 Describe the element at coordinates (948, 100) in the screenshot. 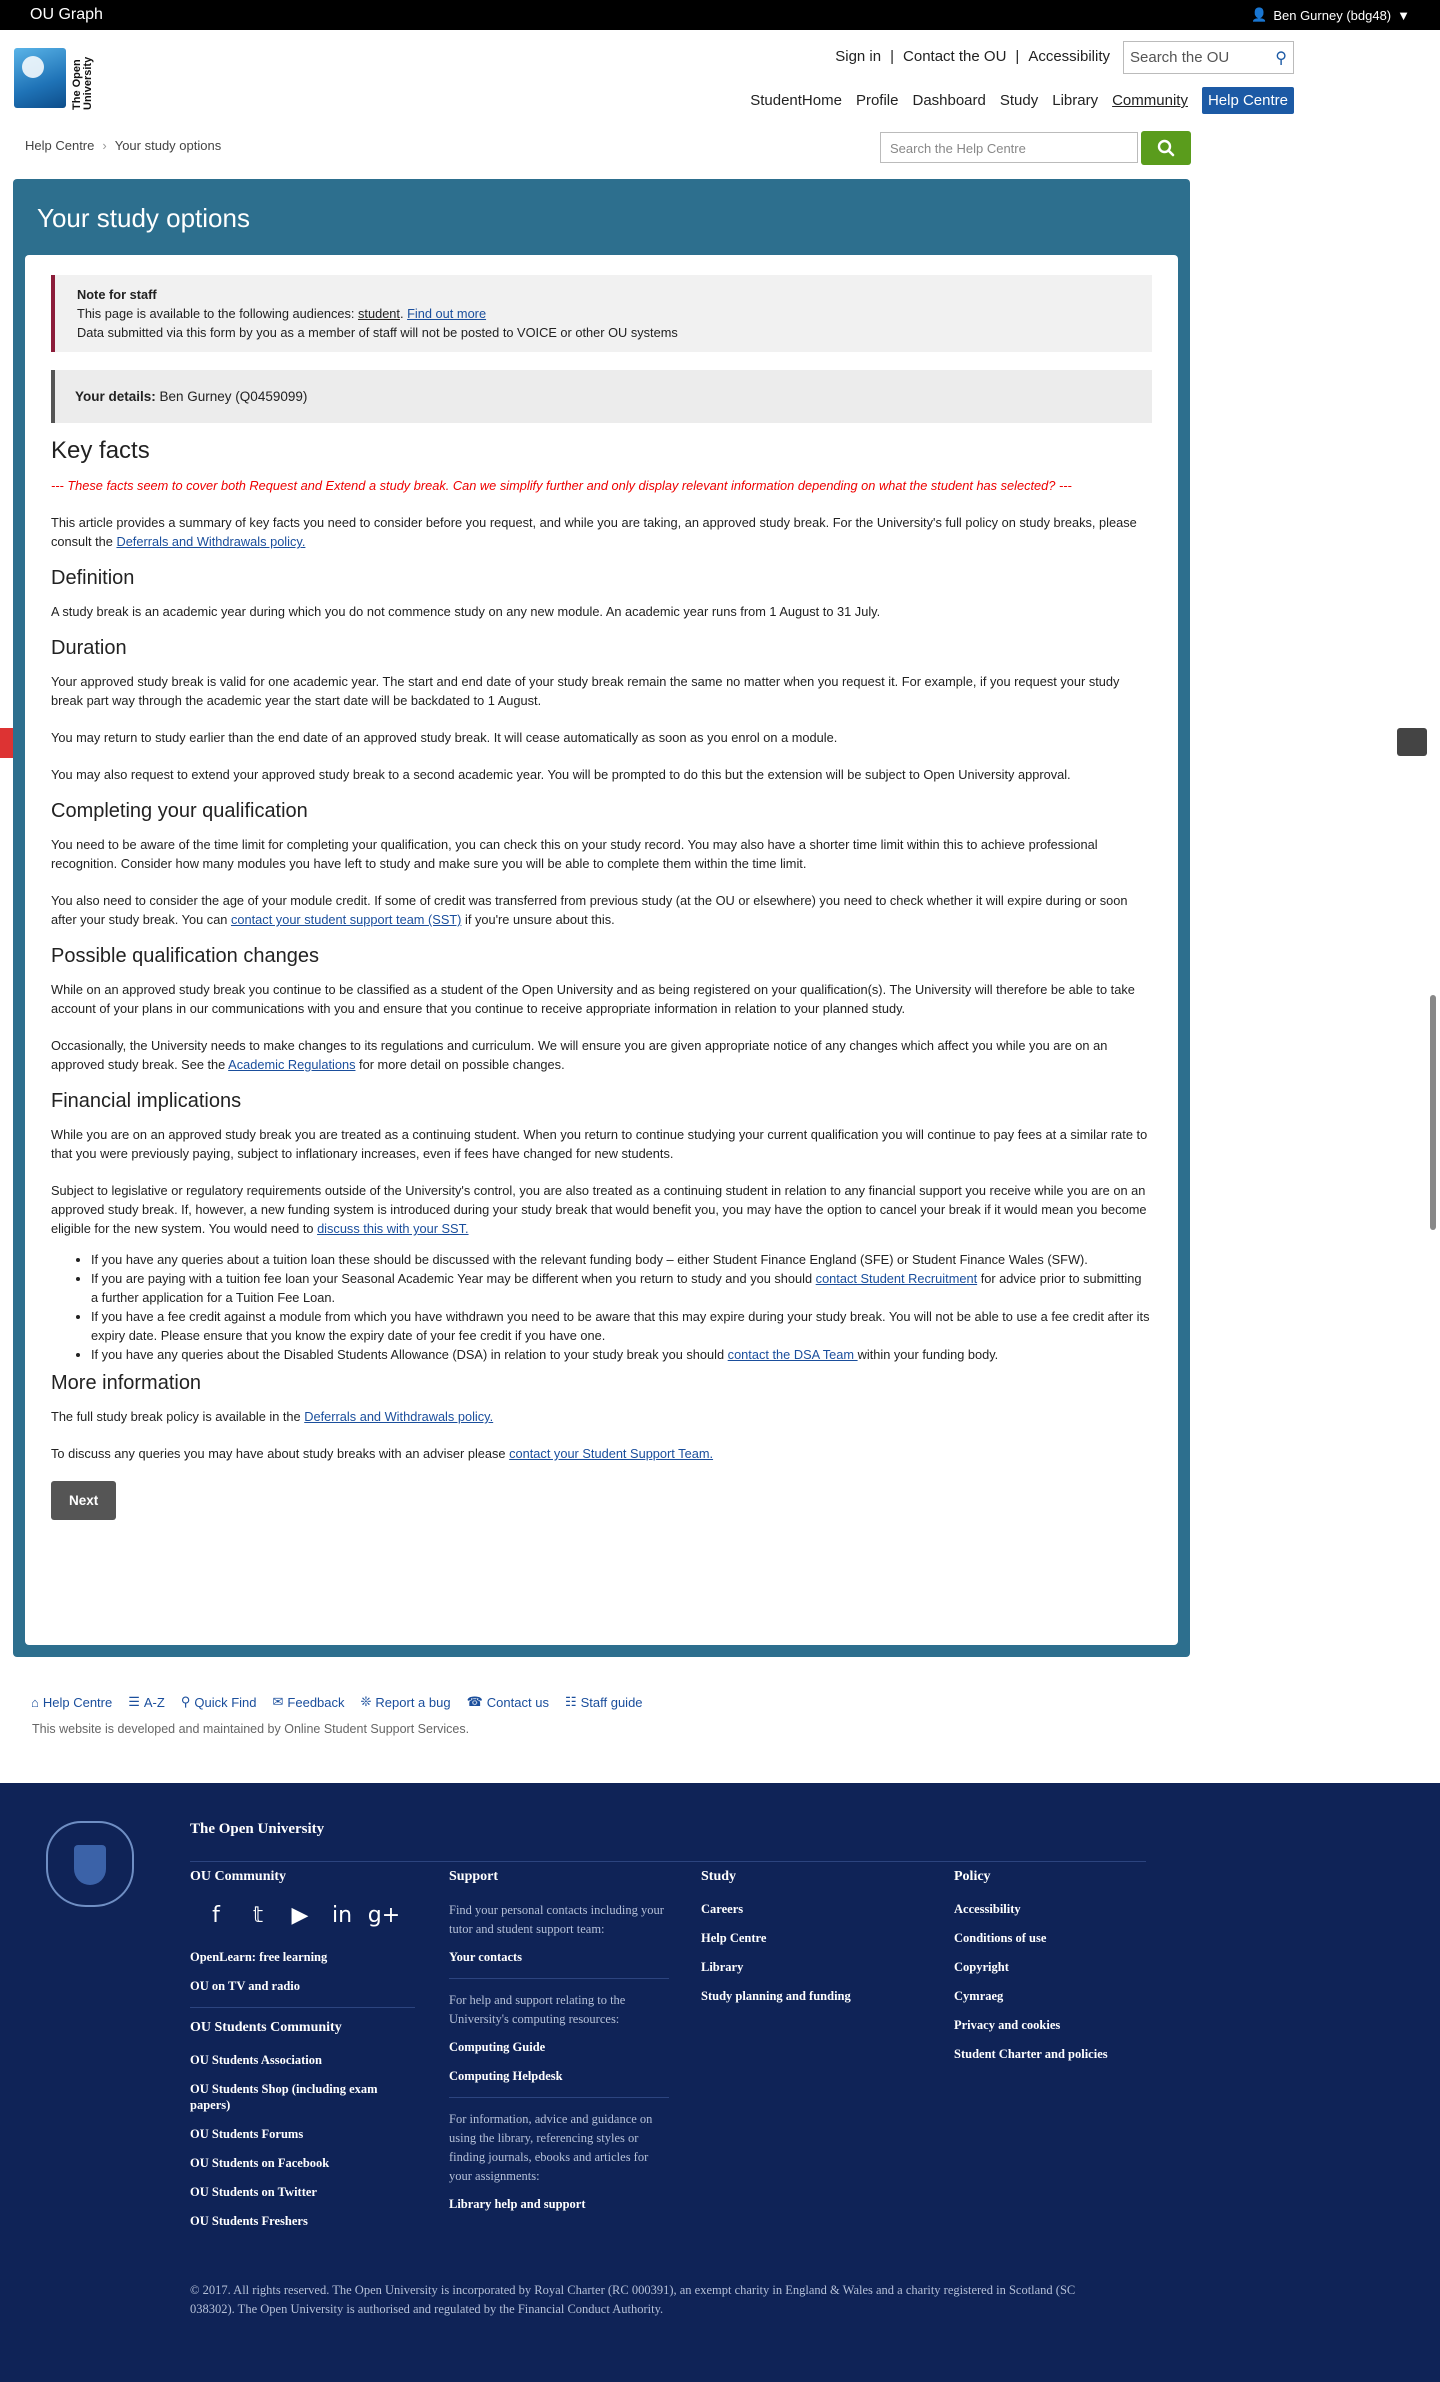

I see `nav-dashboard: Dashboard` at that location.